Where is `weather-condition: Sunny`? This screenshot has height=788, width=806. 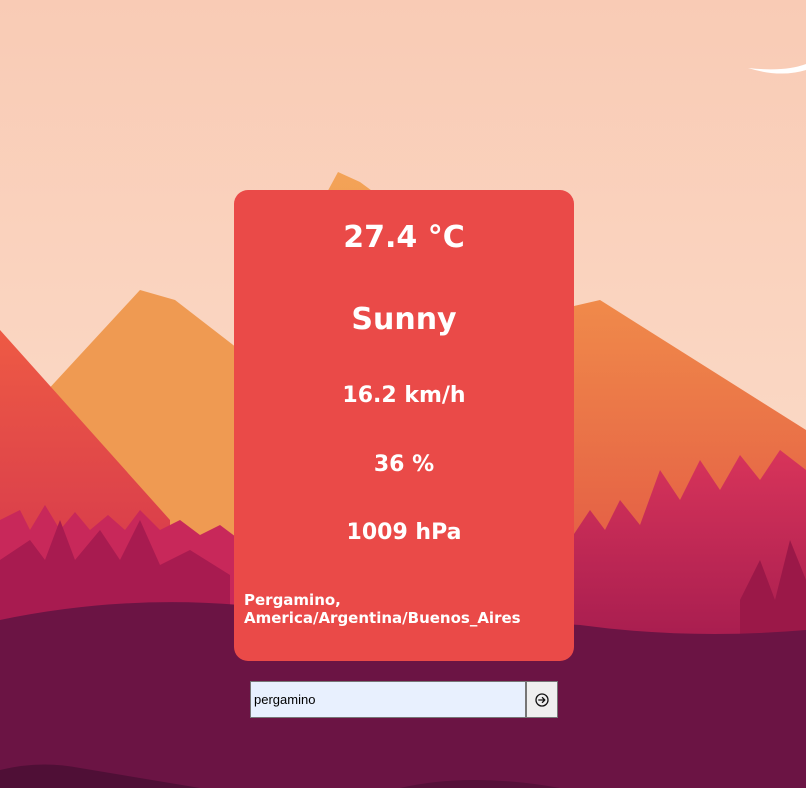
weather-condition: Sunny is located at coordinates (404, 319).